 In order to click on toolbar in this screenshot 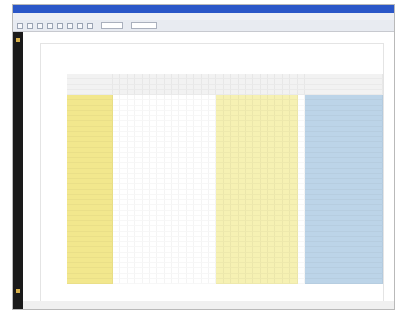, I will do `click(203, 26)`.